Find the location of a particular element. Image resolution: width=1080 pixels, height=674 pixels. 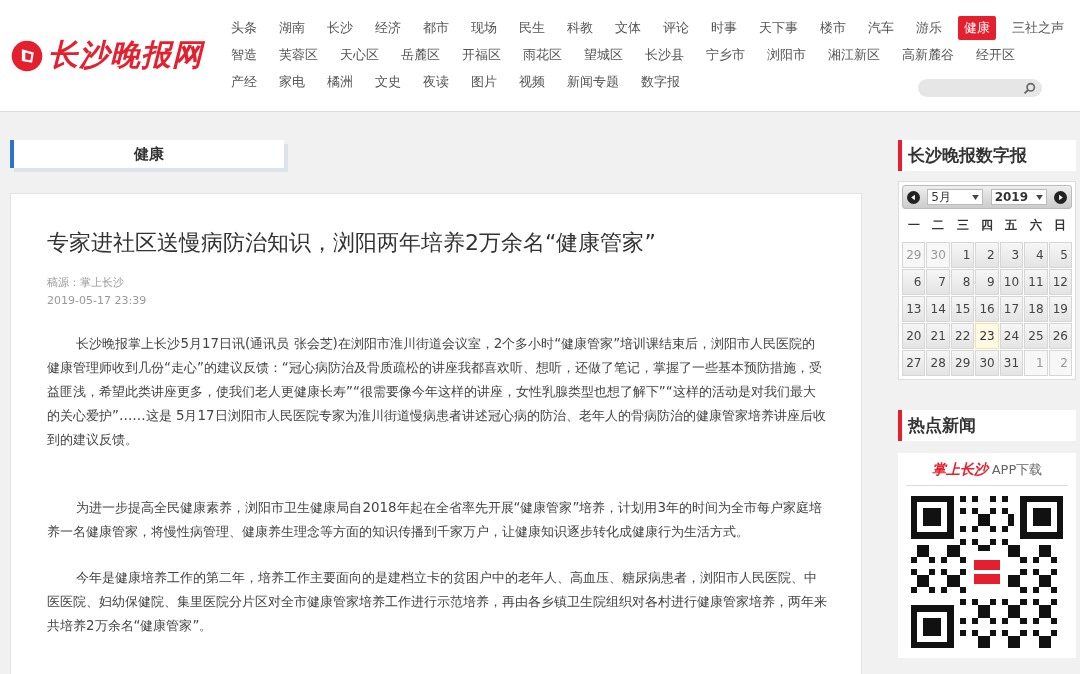

calendar-day: 22 is located at coordinates (962, 336).